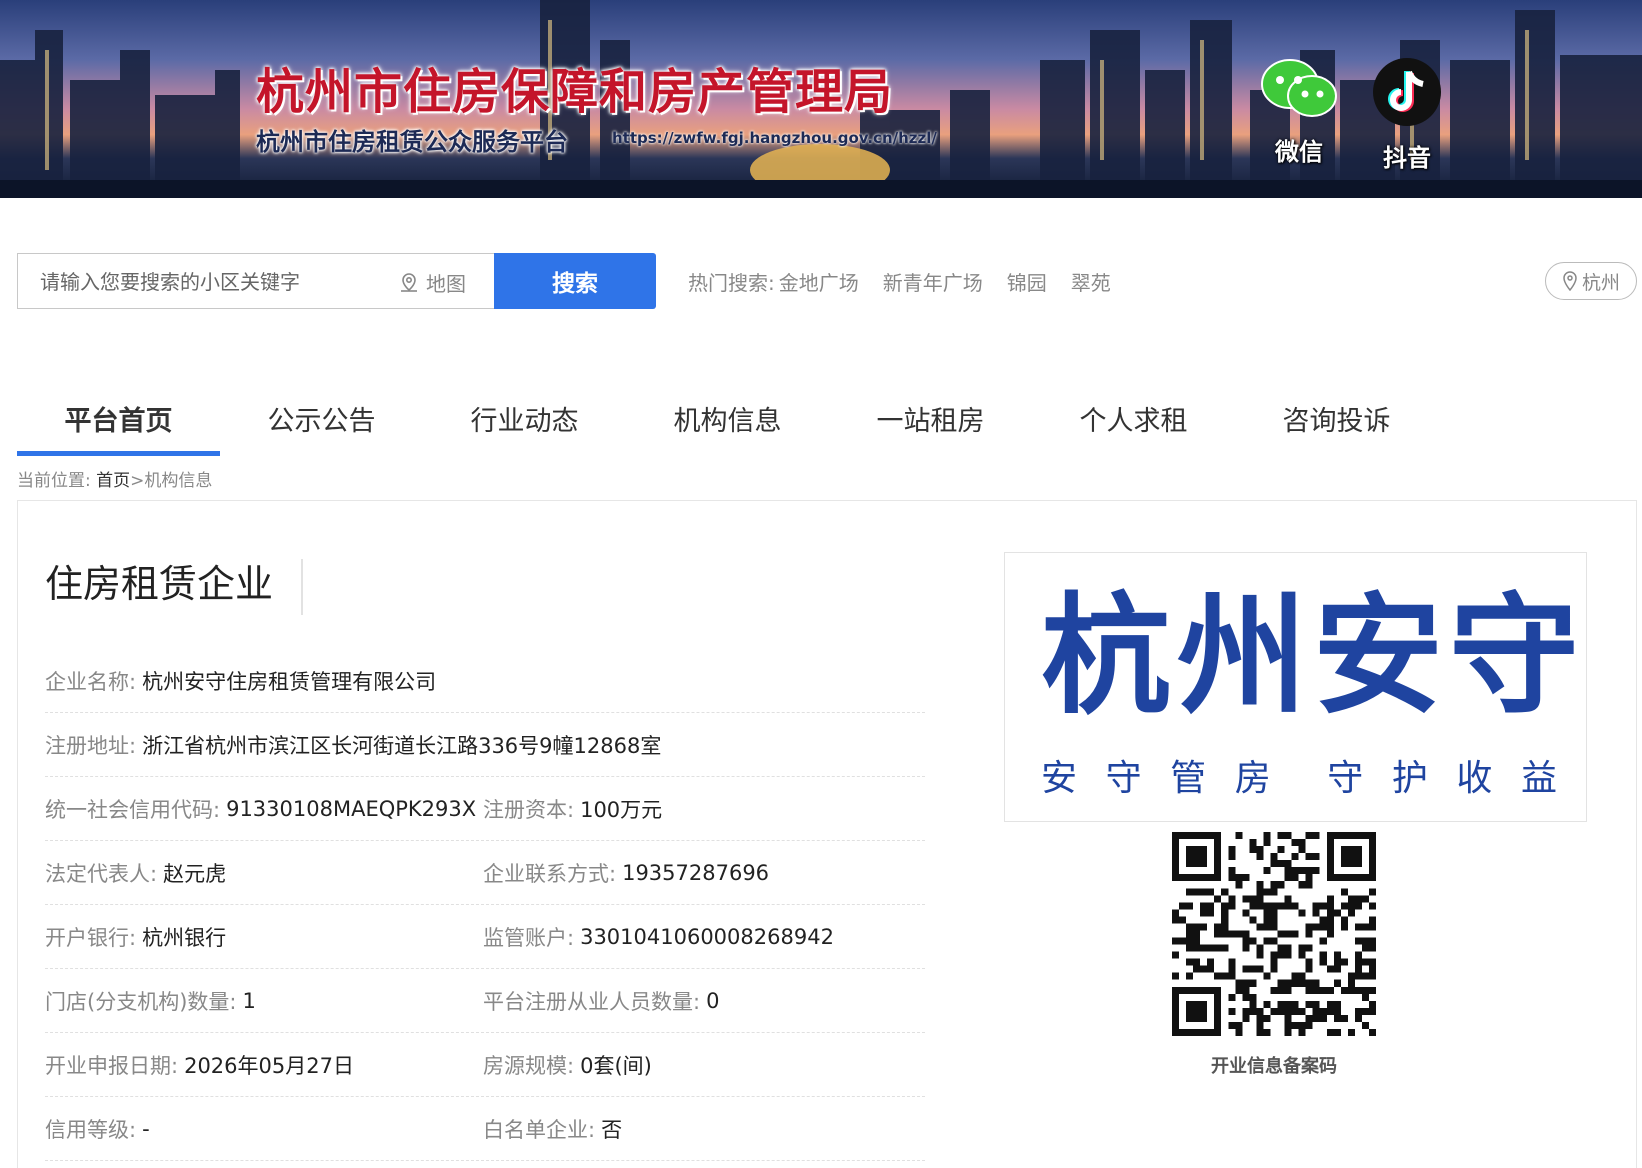 The height and width of the screenshot is (1168, 1642). What do you see at coordinates (91, 746) in the screenshot?
I see `address-label: 注册地址:` at bounding box center [91, 746].